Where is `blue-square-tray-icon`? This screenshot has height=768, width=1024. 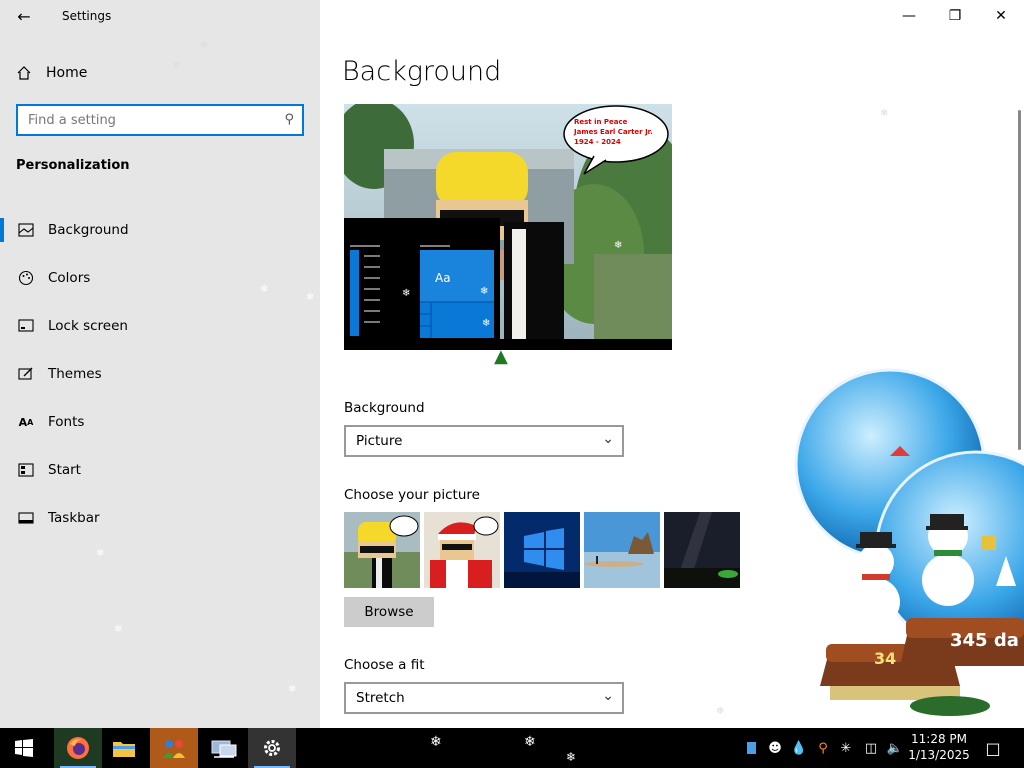
blue-square-tray-icon is located at coordinates (751, 748).